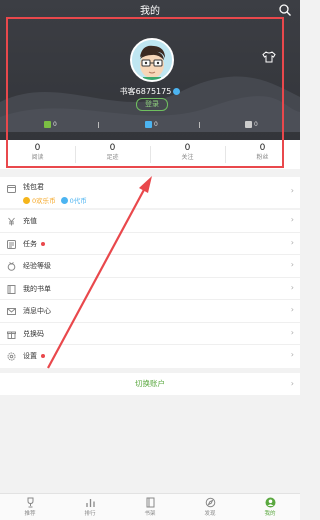  What do you see at coordinates (285, 10) in the screenshot?
I see `search-icon` at bounding box center [285, 10].